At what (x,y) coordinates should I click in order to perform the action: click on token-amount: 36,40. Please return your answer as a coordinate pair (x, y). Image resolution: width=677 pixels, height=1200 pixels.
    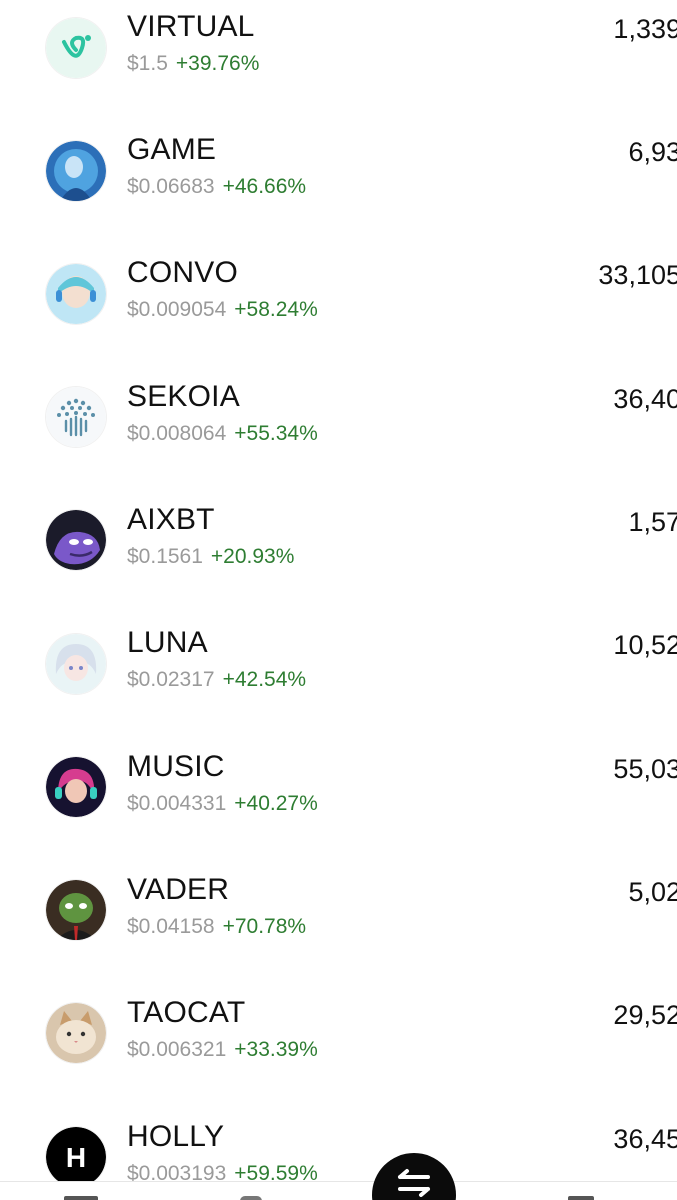
    Looking at the image, I should click on (645, 399).